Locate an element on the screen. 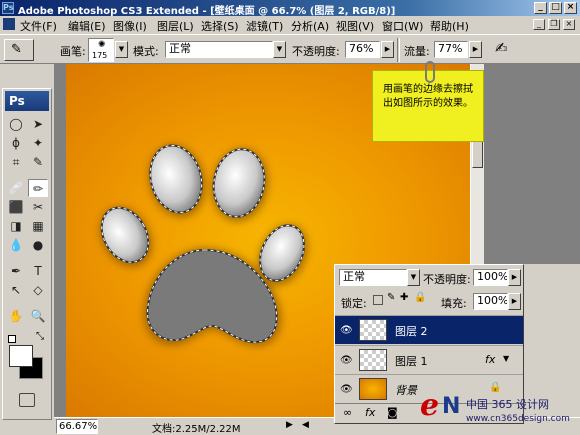  brush-tip-icon: ✺ is located at coordinates (102, 45).